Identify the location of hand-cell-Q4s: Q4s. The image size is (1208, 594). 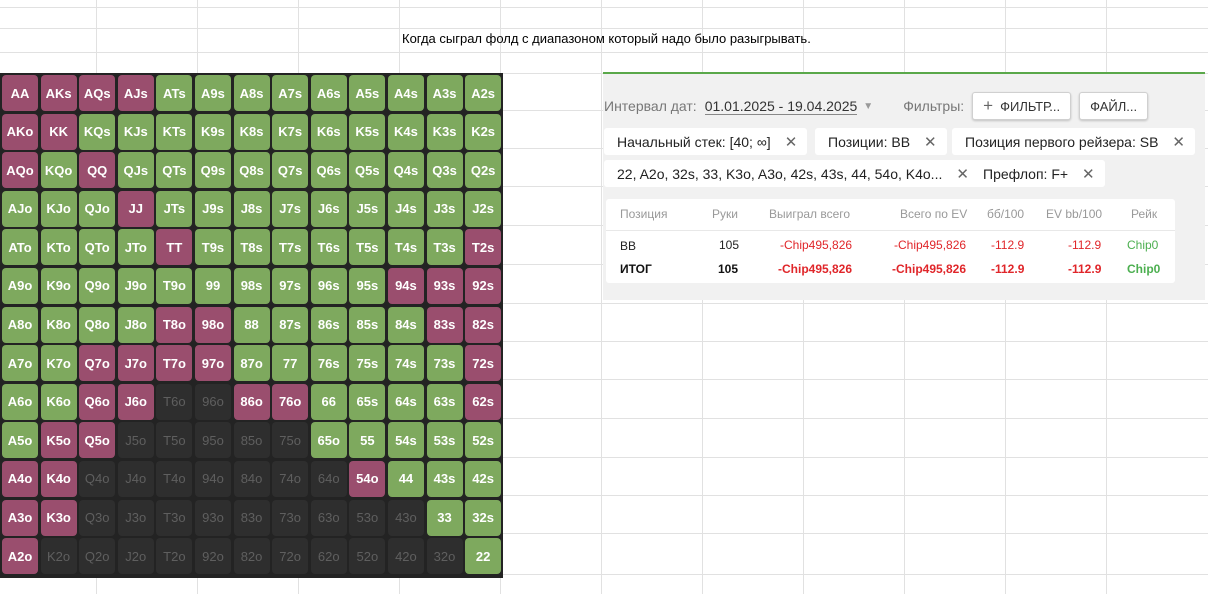
(405, 170).